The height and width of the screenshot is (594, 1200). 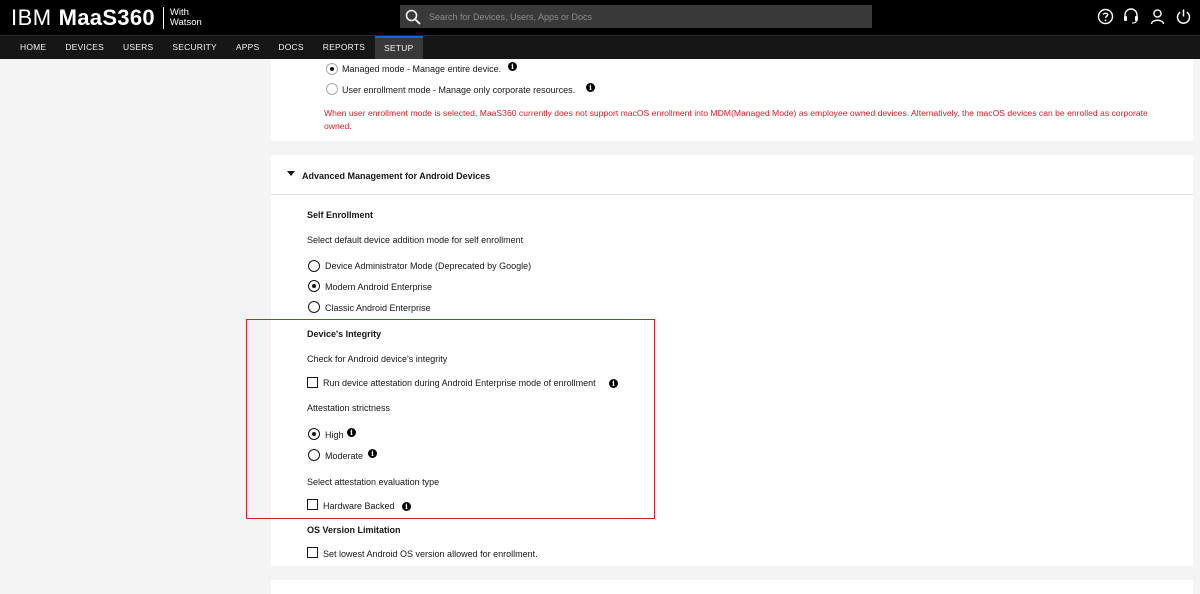 I want to click on search-icon, so click(x=413, y=17).